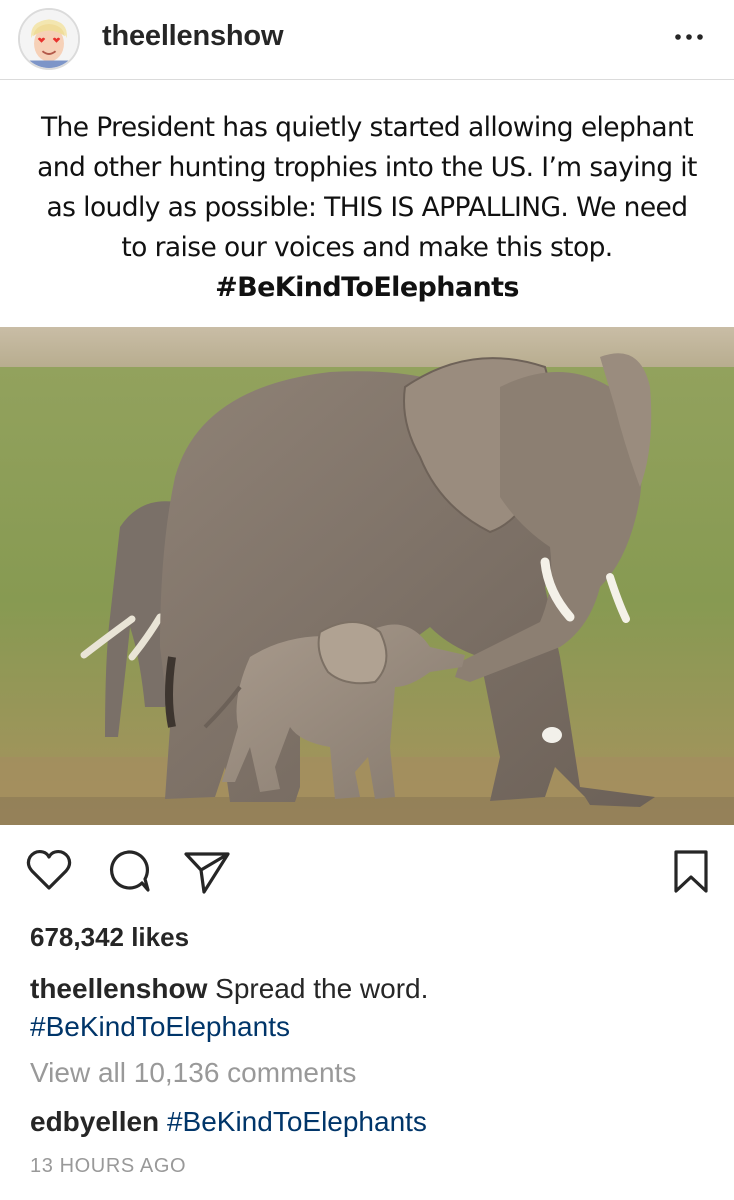 The height and width of the screenshot is (1200, 734). Describe the element at coordinates (193, 1073) in the screenshot. I see `view-all-comments-link: View all 10,136 comments` at that location.